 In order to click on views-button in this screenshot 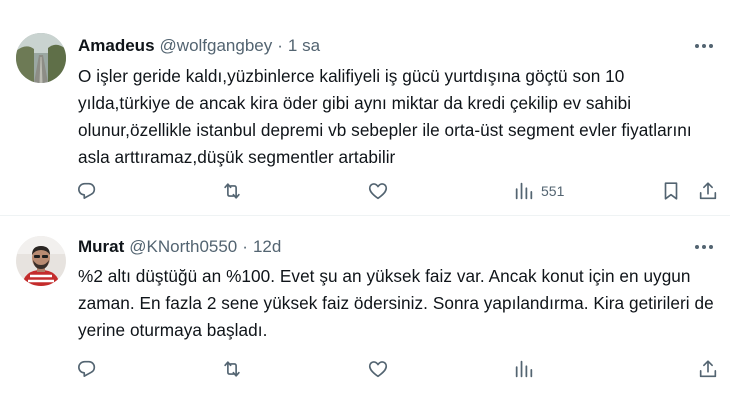, I will do `click(527, 369)`.